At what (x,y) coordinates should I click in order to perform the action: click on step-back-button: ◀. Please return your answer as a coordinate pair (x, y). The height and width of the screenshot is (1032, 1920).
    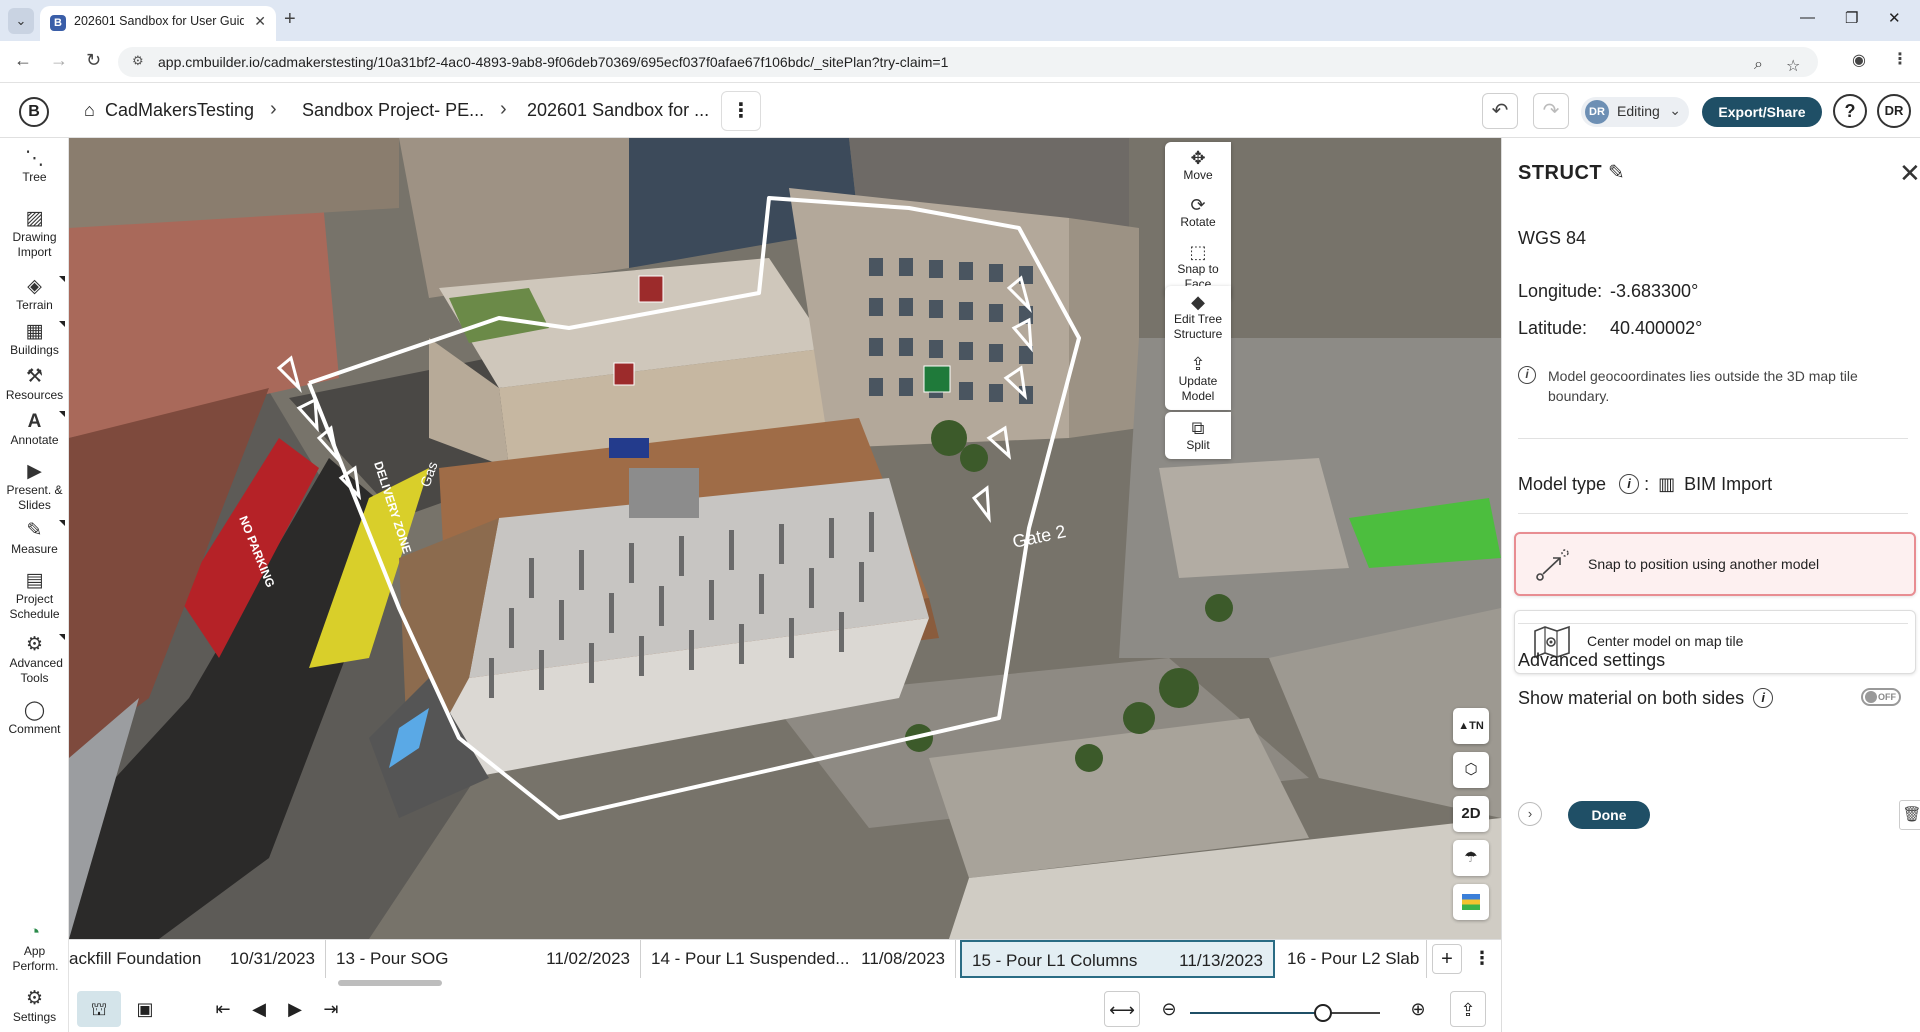
    Looking at the image, I should click on (259, 1009).